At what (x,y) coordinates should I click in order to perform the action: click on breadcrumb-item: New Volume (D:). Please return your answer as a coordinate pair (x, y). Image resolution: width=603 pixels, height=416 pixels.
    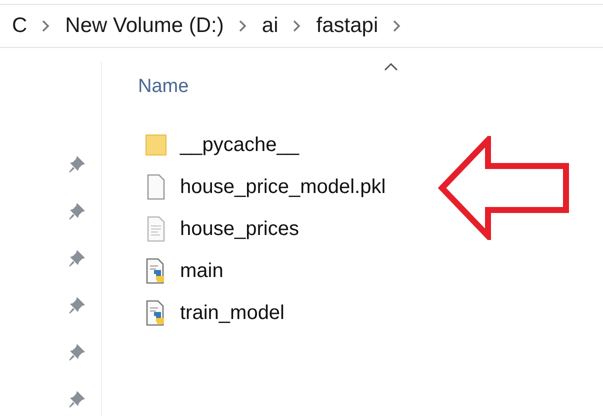
    Looking at the image, I should click on (144, 26).